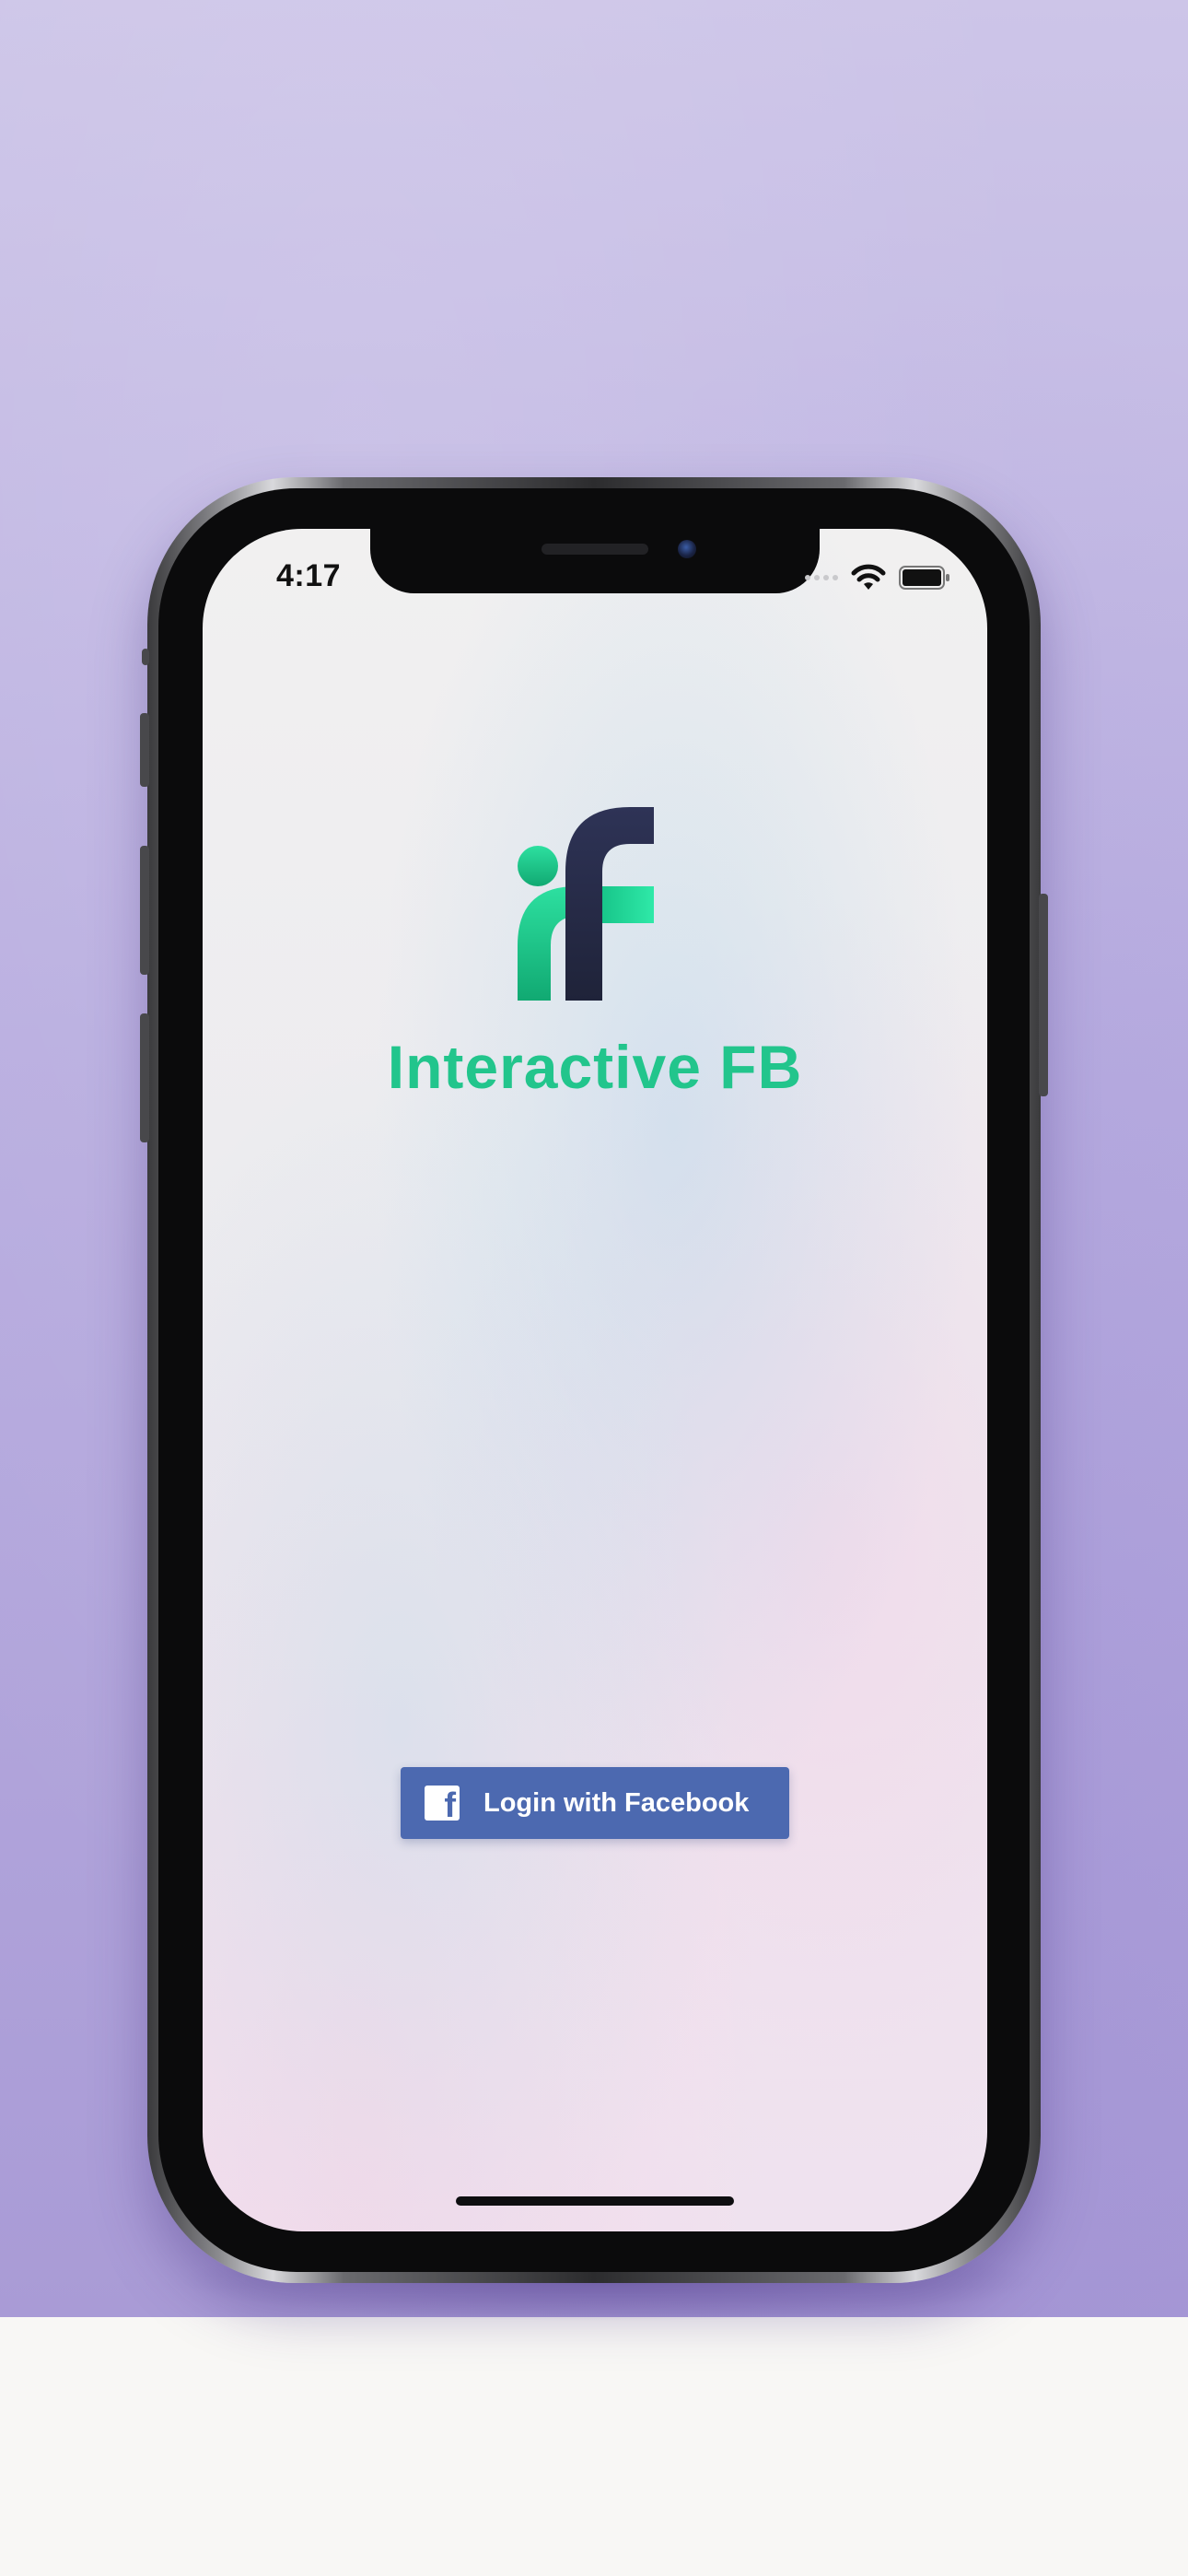  I want to click on volume-down-button, so click(144, 1077).